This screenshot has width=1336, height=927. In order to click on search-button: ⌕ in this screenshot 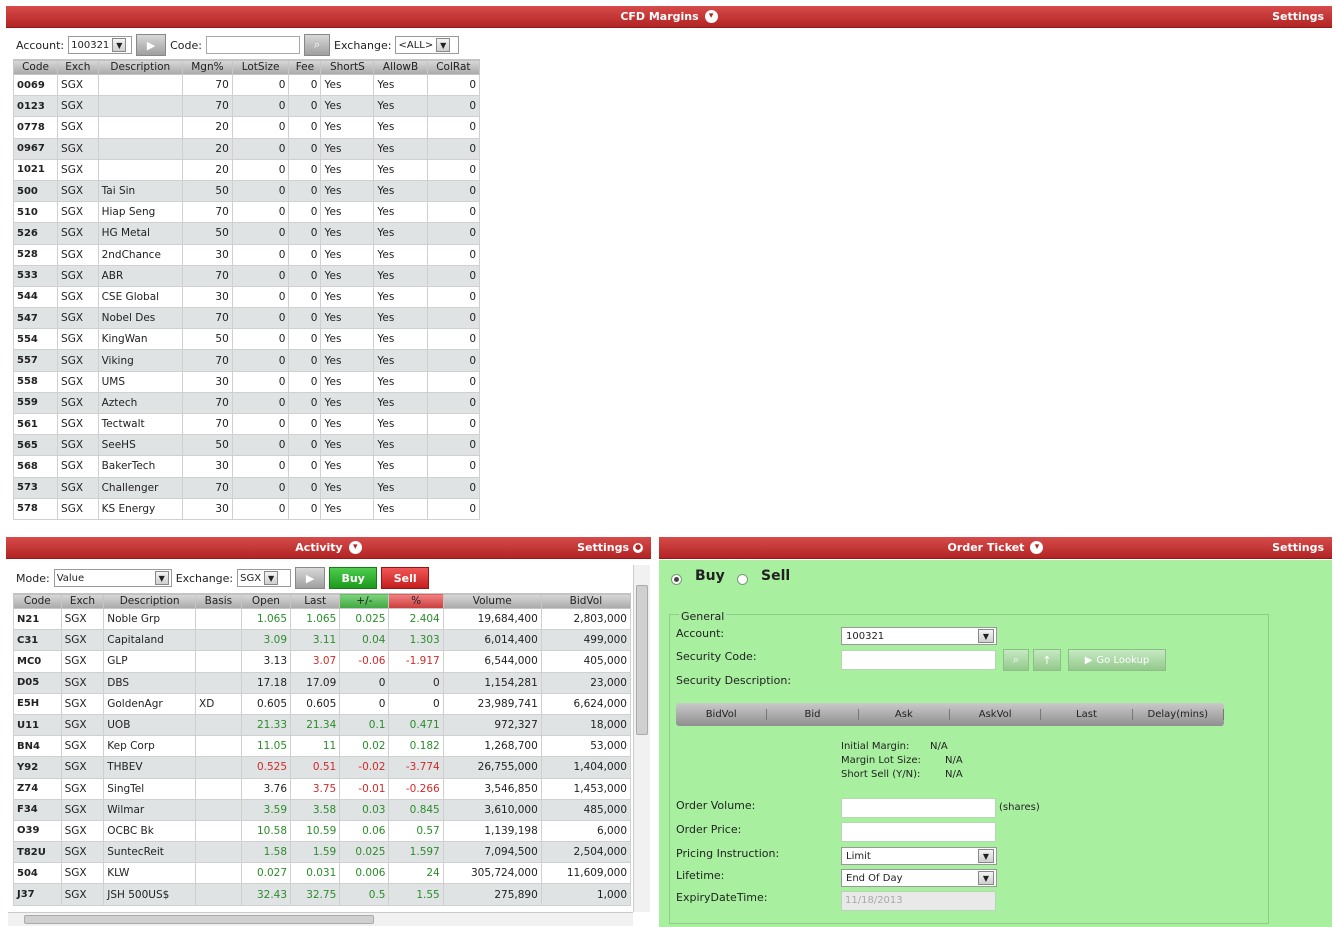, I will do `click(317, 45)`.